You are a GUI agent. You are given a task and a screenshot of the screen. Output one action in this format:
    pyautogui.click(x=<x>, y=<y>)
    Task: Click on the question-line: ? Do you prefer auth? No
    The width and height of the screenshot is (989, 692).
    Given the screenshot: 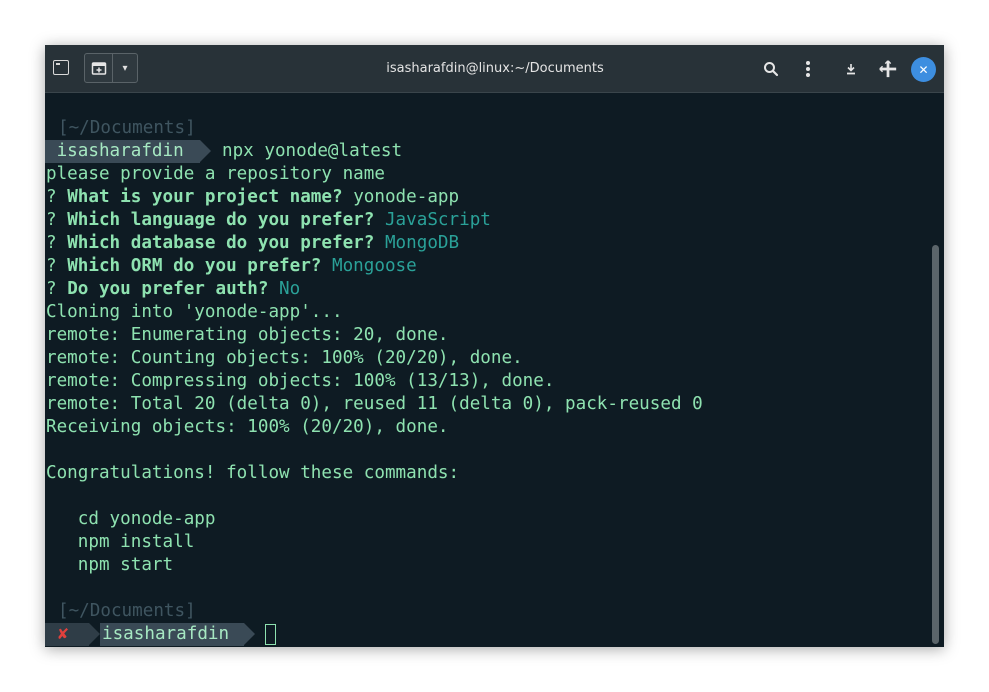 What is the action you would take?
    pyautogui.click(x=173, y=289)
    